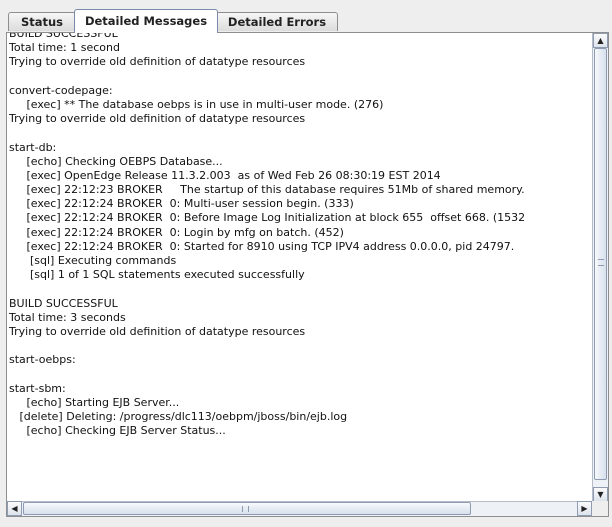  I want to click on scroll-right-button: ▶, so click(584, 508).